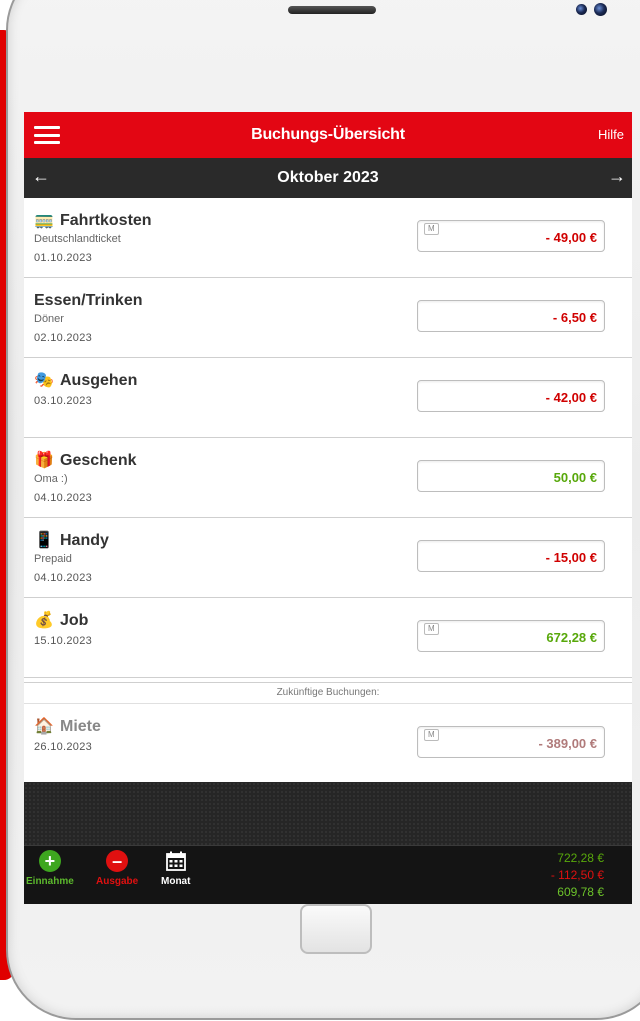 This screenshot has width=640, height=1021. What do you see at coordinates (328, 398) in the screenshot?
I see `booking-row: 🎭 Ausgehen 03.10.2023 - 42,00 €` at bounding box center [328, 398].